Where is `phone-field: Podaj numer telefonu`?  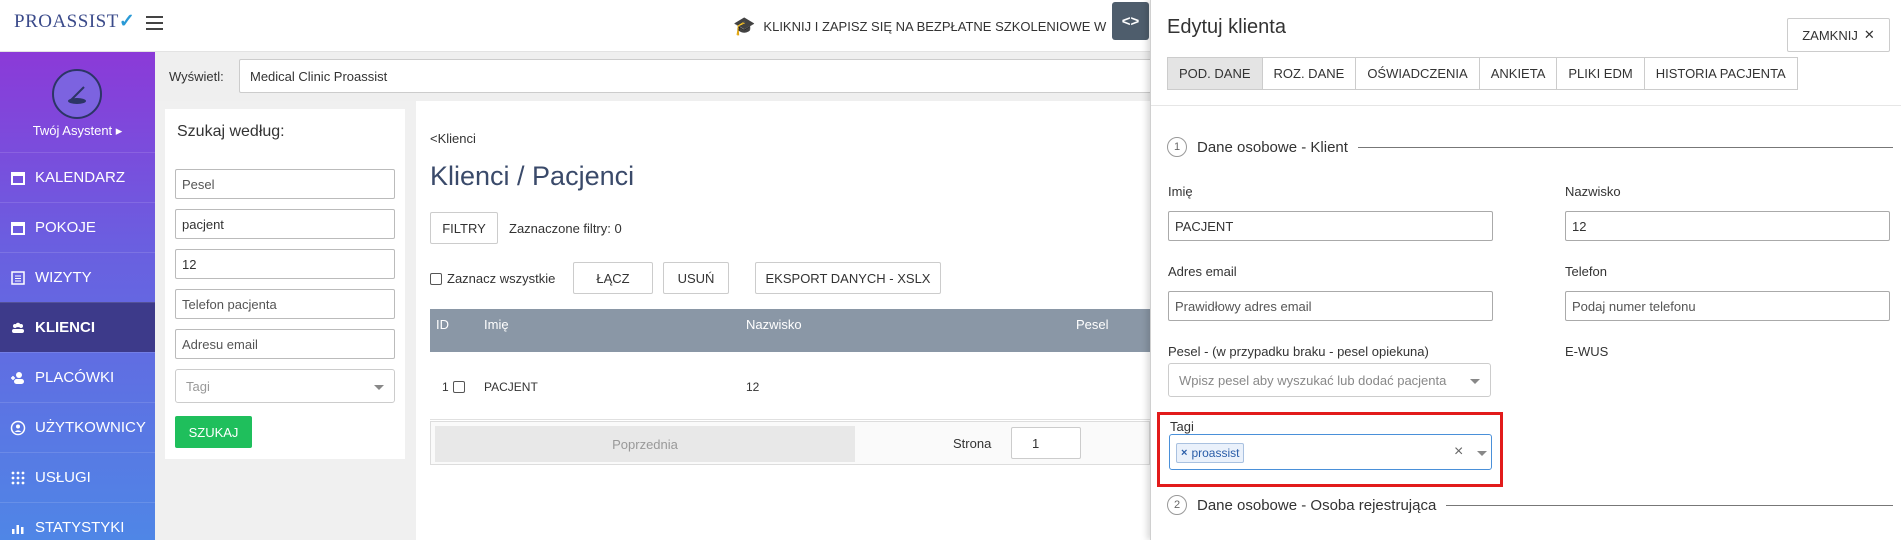 phone-field: Podaj numer telefonu is located at coordinates (1727, 306).